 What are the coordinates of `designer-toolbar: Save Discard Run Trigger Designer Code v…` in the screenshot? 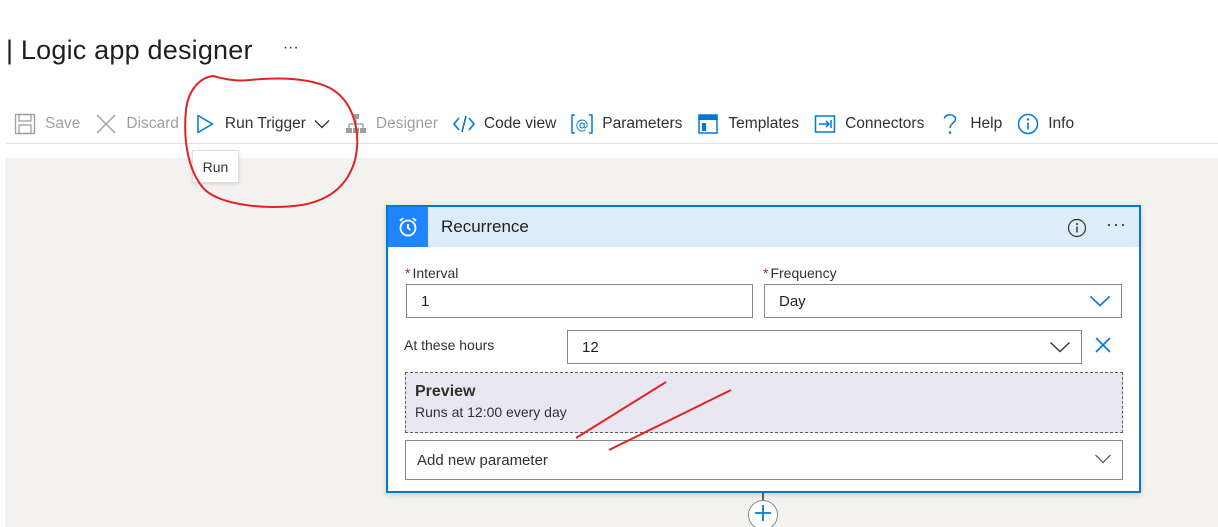 It's located at (612, 124).